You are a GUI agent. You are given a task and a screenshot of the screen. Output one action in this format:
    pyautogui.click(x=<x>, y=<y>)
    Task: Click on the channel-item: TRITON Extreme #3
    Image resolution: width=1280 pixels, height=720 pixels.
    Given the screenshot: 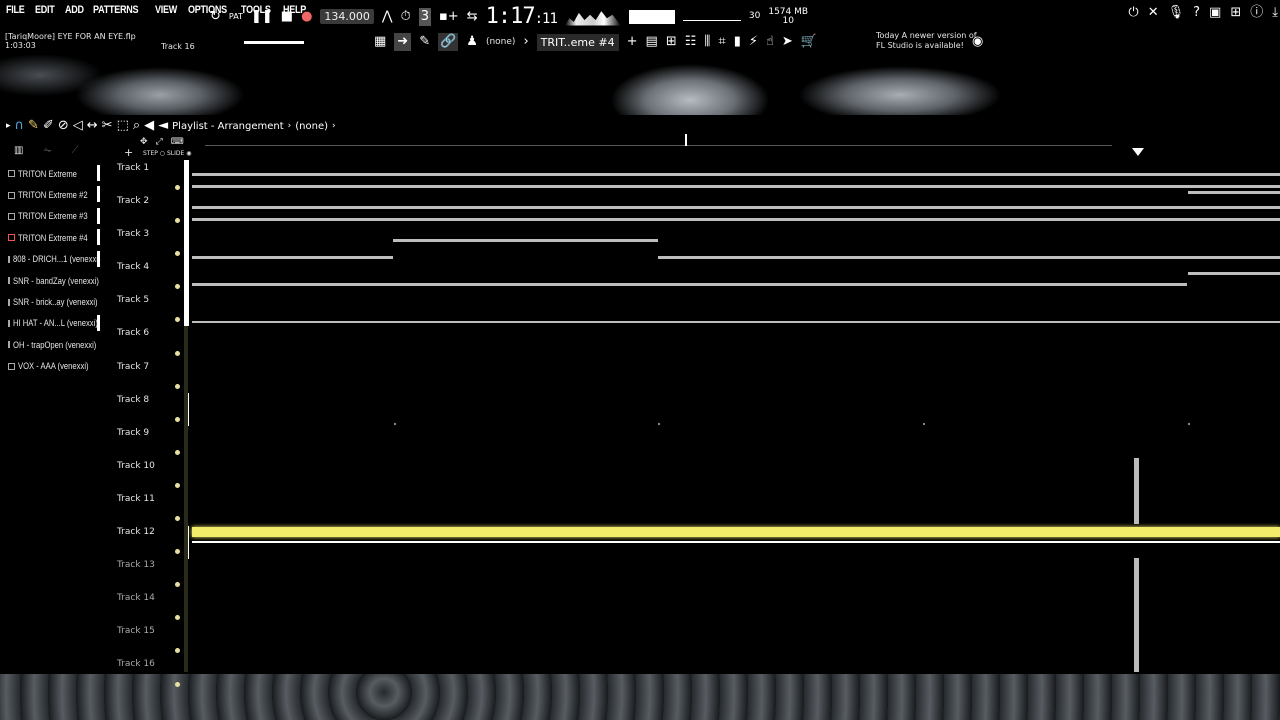 What is the action you would take?
    pyautogui.click(x=52, y=216)
    